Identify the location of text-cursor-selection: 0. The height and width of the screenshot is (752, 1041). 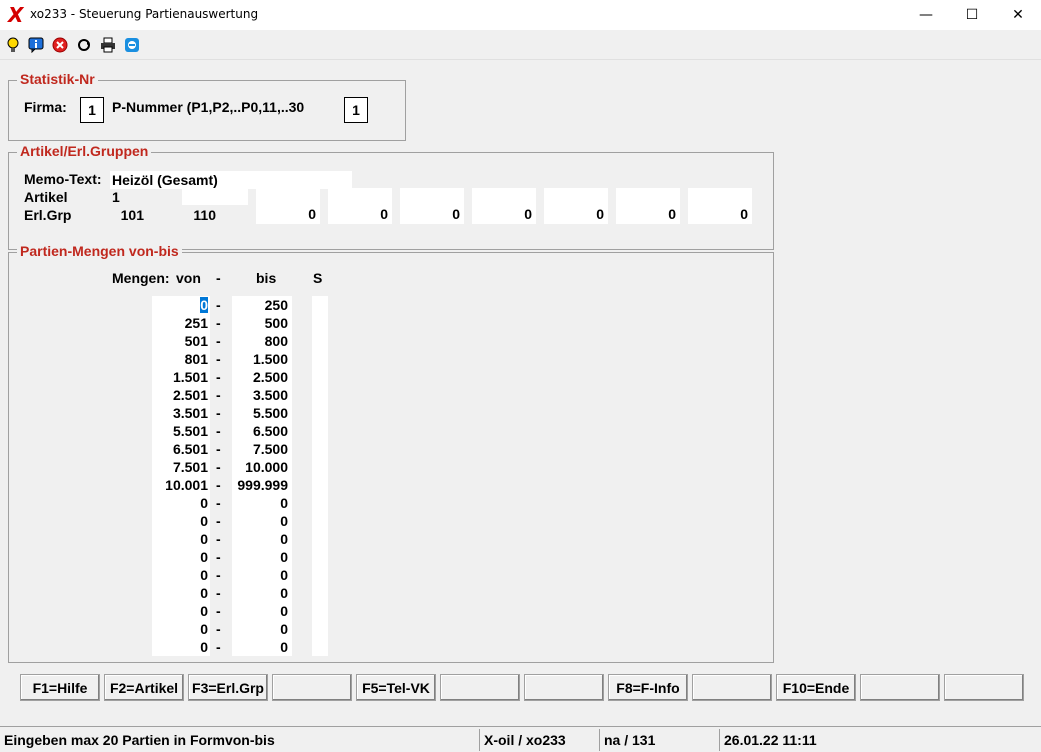
(204, 305).